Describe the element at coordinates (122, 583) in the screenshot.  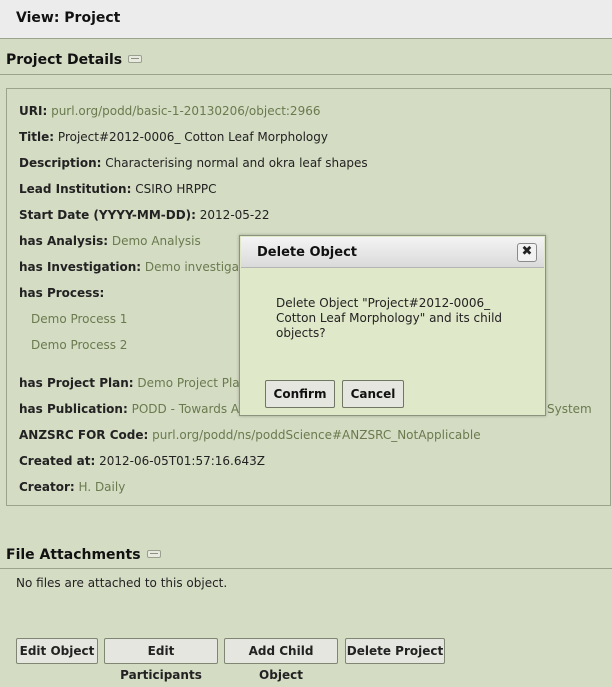
I see `no-files-message: No files are attached to this object.` at that location.